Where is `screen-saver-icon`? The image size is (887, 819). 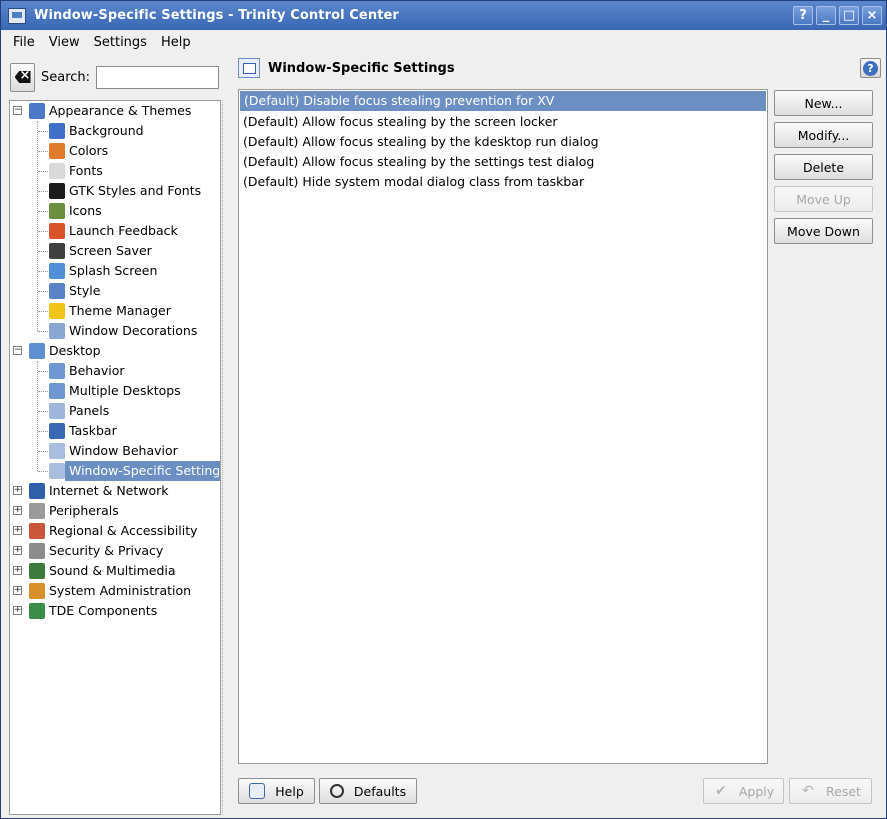
screen-saver-icon is located at coordinates (57, 251).